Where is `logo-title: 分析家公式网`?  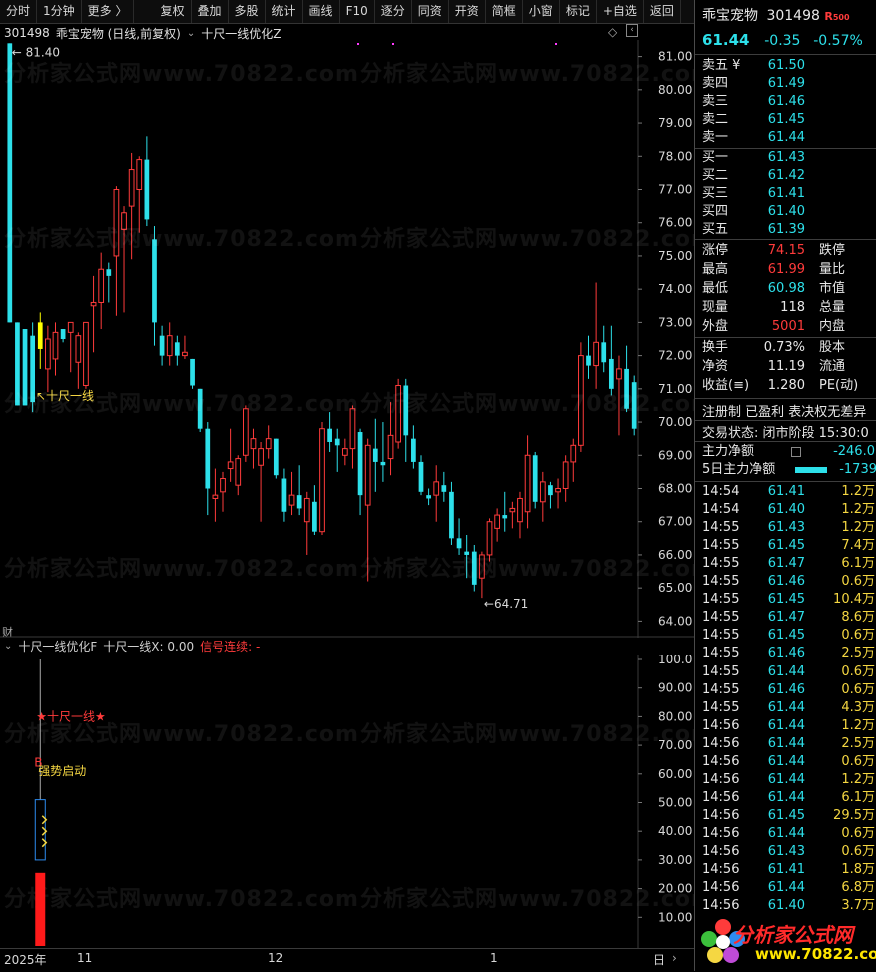 logo-title: 分析家公式网 is located at coordinates (793, 935).